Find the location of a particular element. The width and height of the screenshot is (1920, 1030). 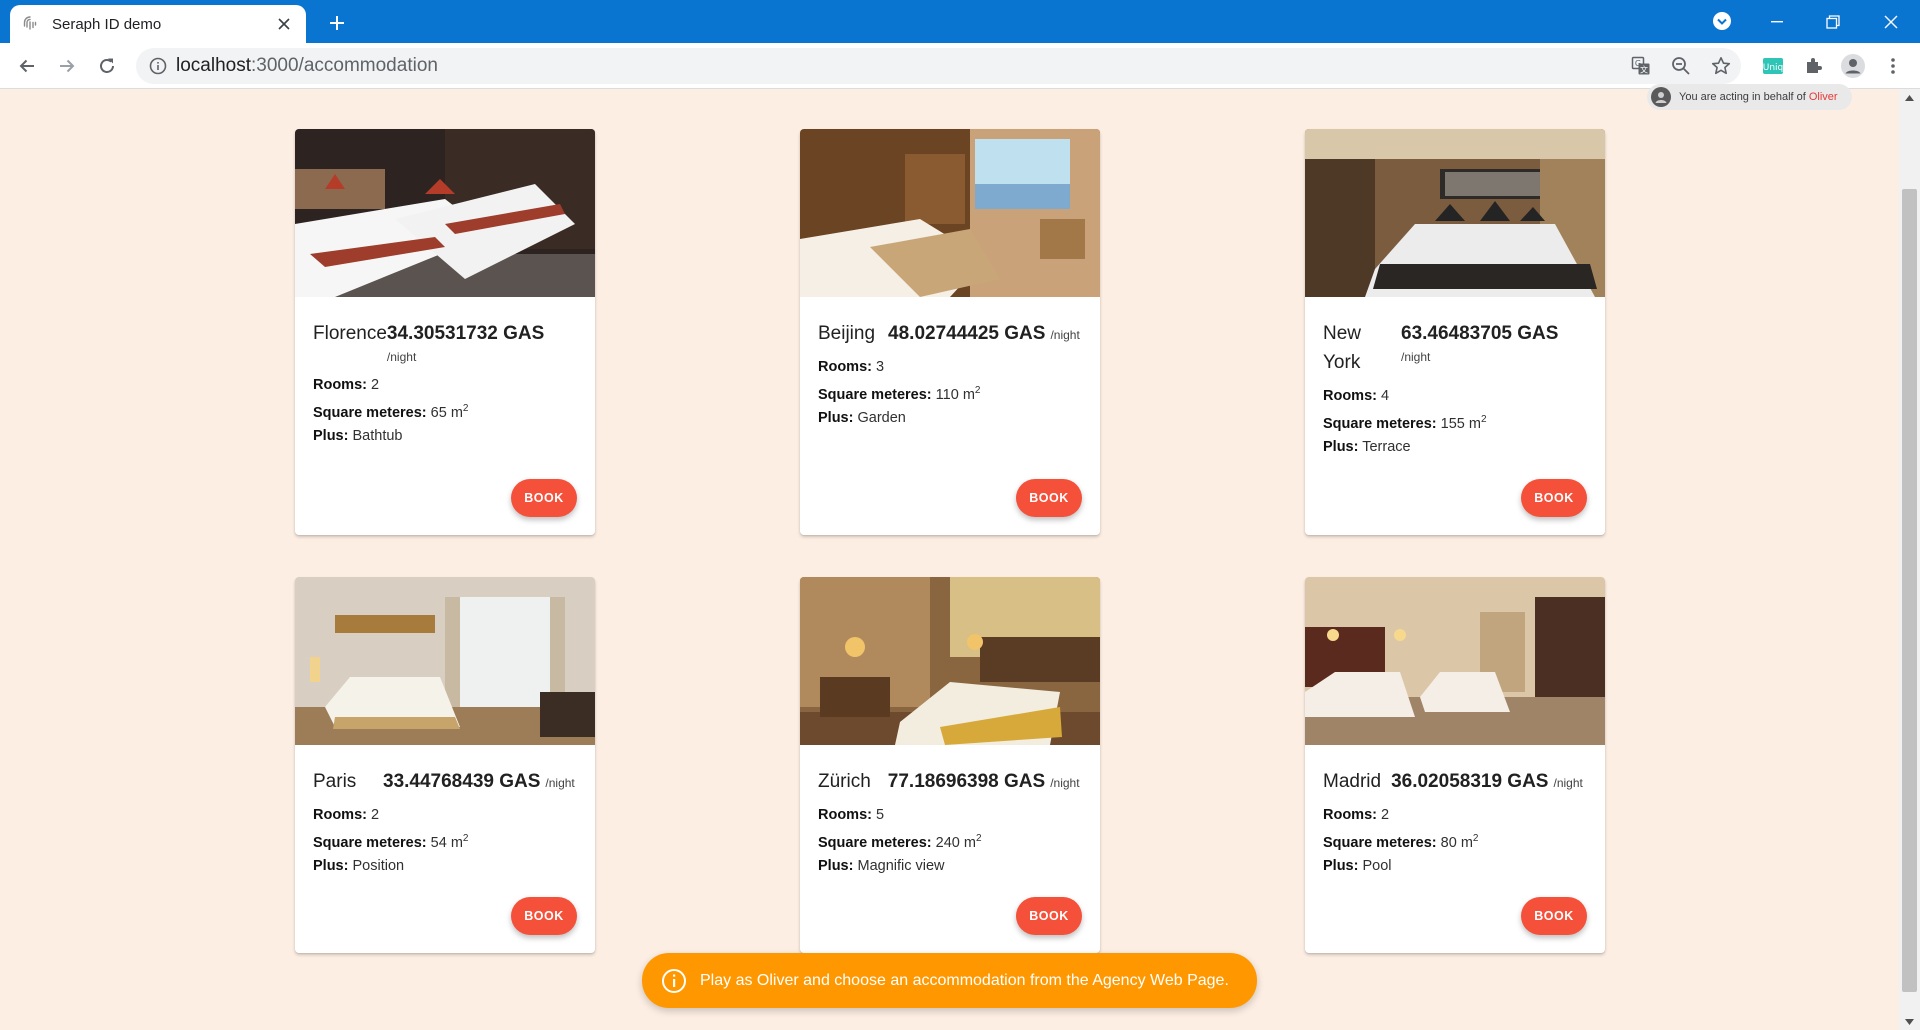

url-host: localhost is located at coordinates (213, 65).